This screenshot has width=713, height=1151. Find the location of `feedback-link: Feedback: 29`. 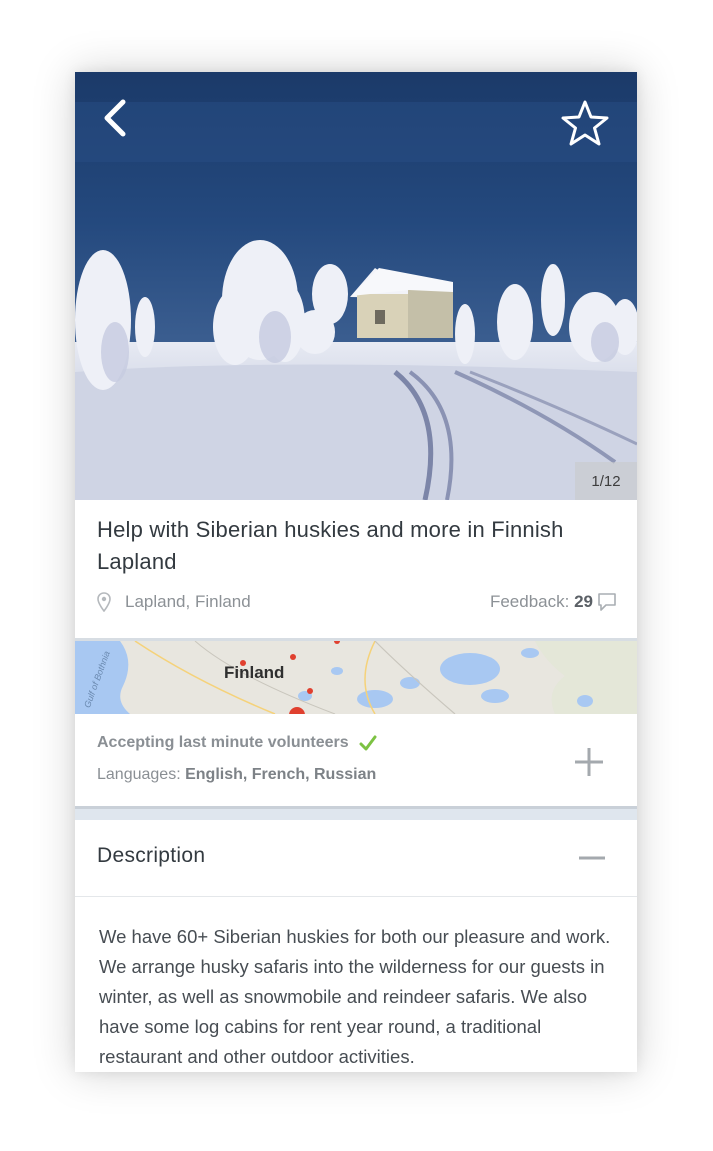

feedback-link: Feedback: 29 is located at coordinates (541, 602).